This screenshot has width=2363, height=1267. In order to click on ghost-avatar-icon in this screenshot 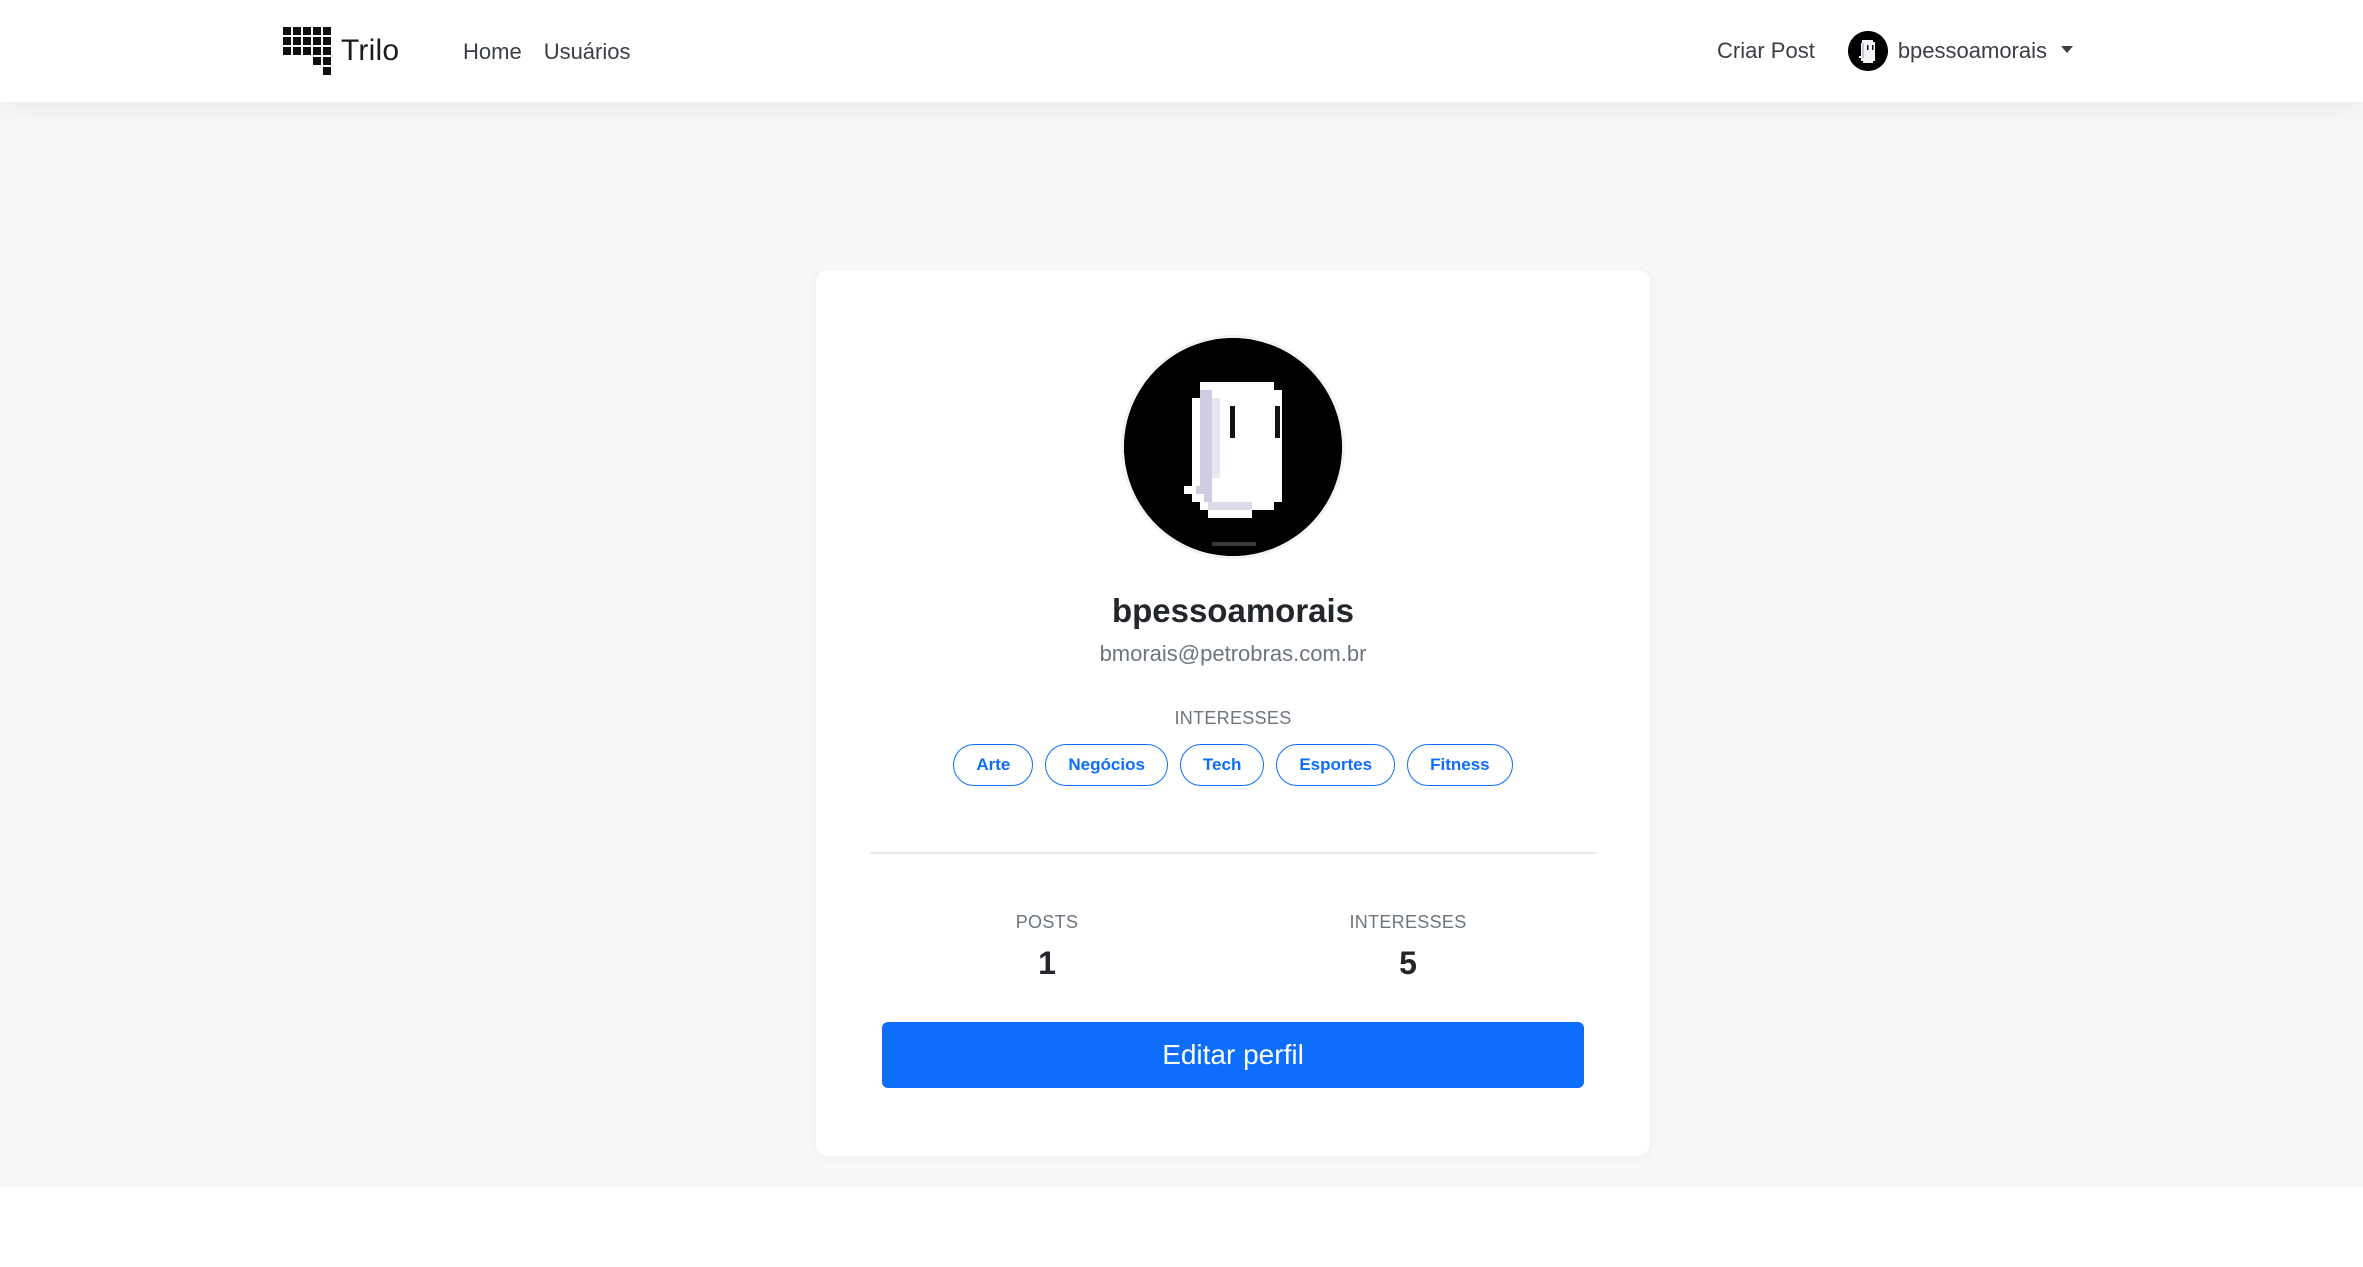, I will do `click(1867, 51)`.